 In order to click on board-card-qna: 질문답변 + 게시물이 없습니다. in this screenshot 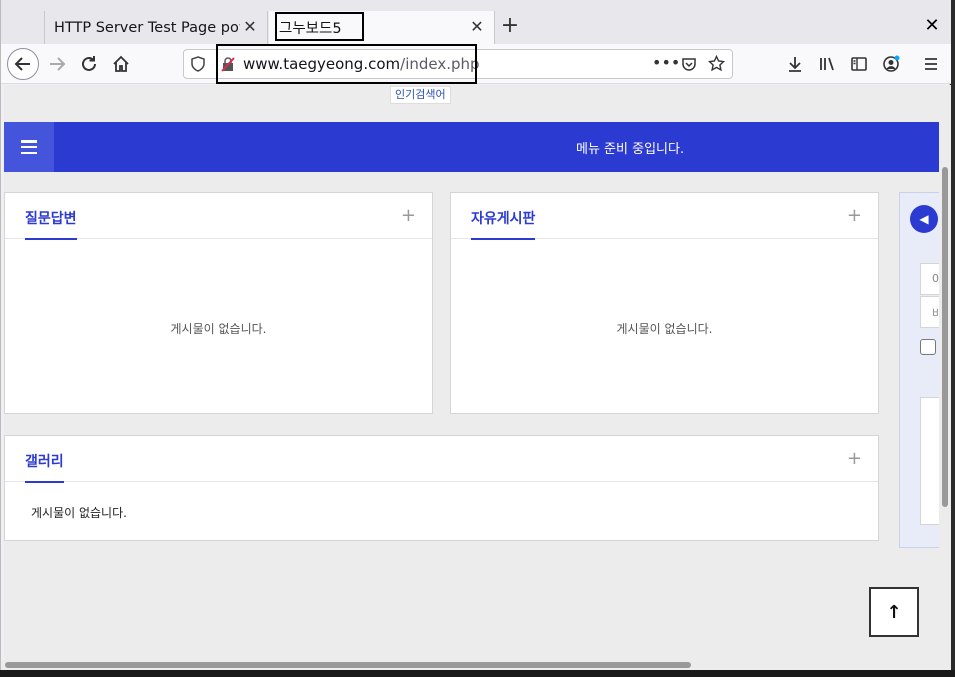, I will do `click(218, 303)`.